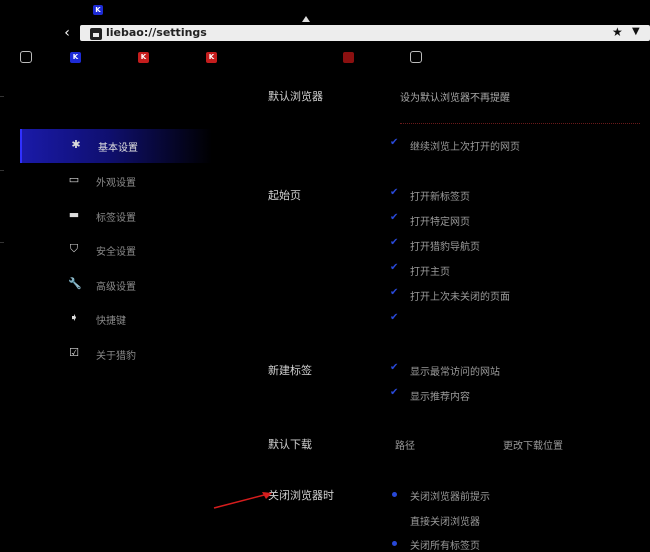  What do you see at coordinates (520, 124) in the screenshot?
I see `dotted-divider` at bounding box center [520, 124].